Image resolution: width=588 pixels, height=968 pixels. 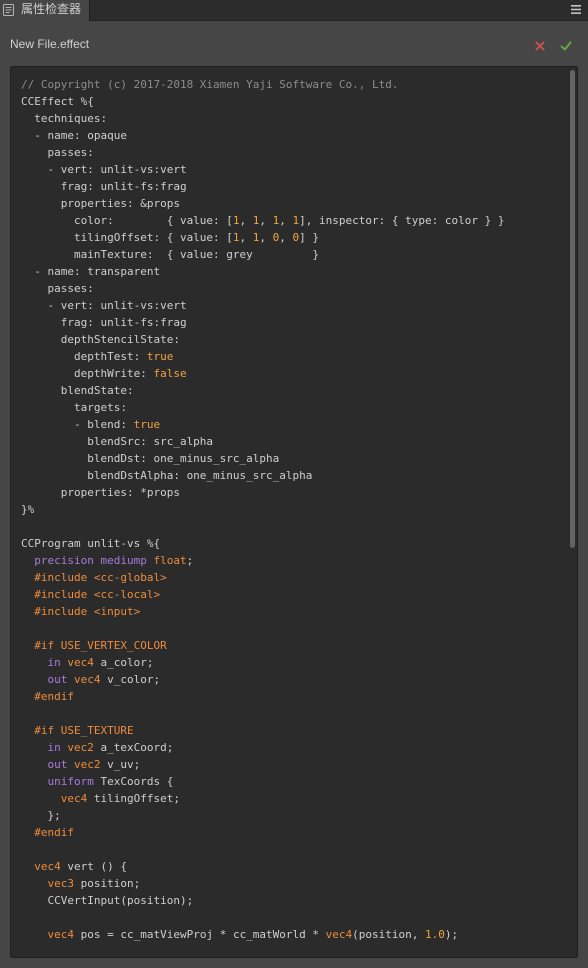 What do you see at coordinates (292, 271) in the screenshot?
I see `code-line: - name: transparent` at bounding box center [292, 271].